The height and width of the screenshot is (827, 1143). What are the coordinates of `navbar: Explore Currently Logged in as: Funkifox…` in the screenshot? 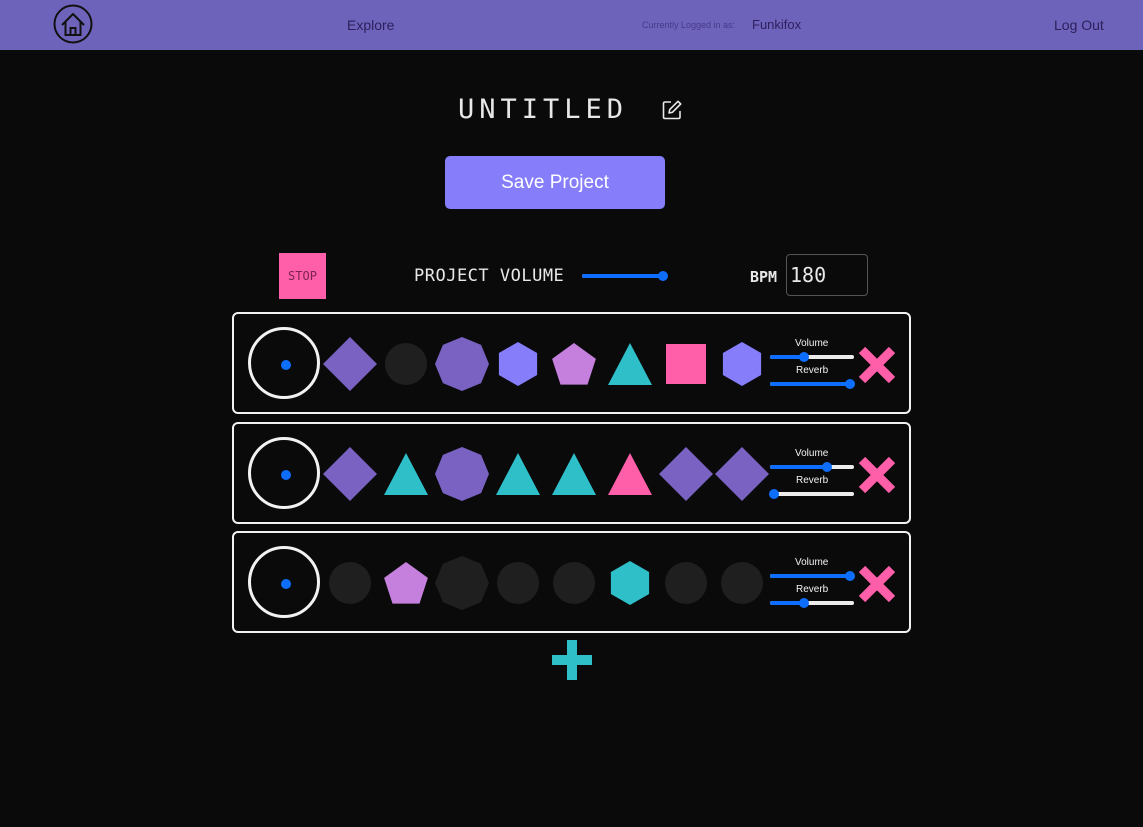 It's located at (571, 25).